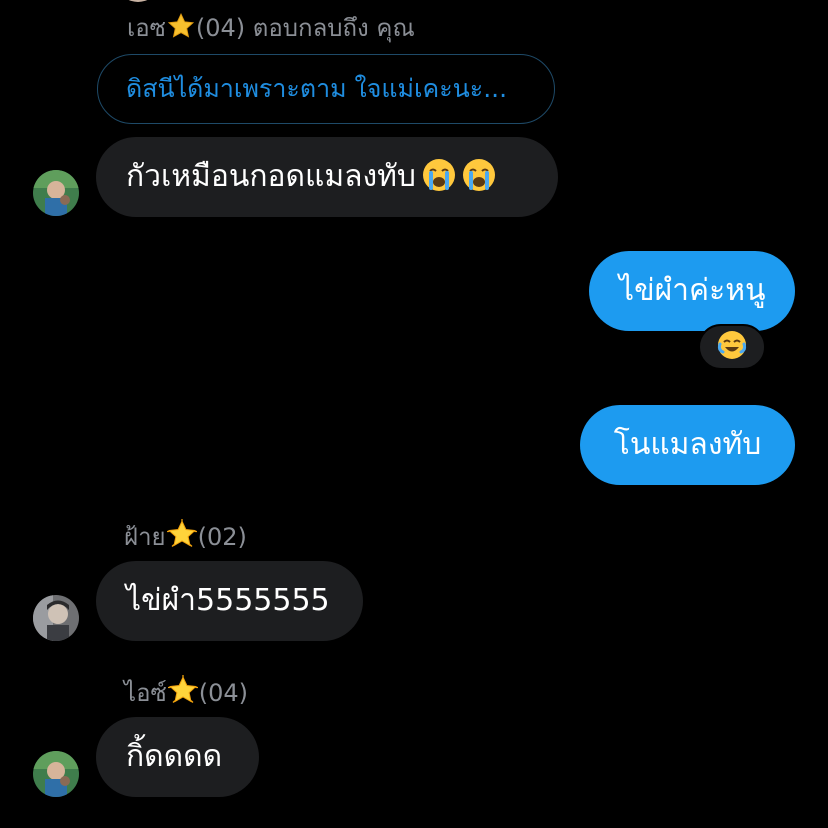 The height and width of the screenshot is (828, 828). What do you see at coordinates (271, 176) in the screenshot?
I see `message-text: กัวเหมือนกอดแมลงทับ` at bounding box center [271, 176].